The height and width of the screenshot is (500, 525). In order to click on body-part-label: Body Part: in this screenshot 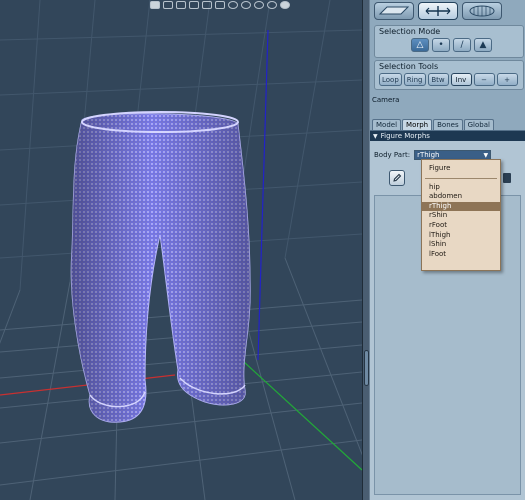, I will do `click(392, 155)`.